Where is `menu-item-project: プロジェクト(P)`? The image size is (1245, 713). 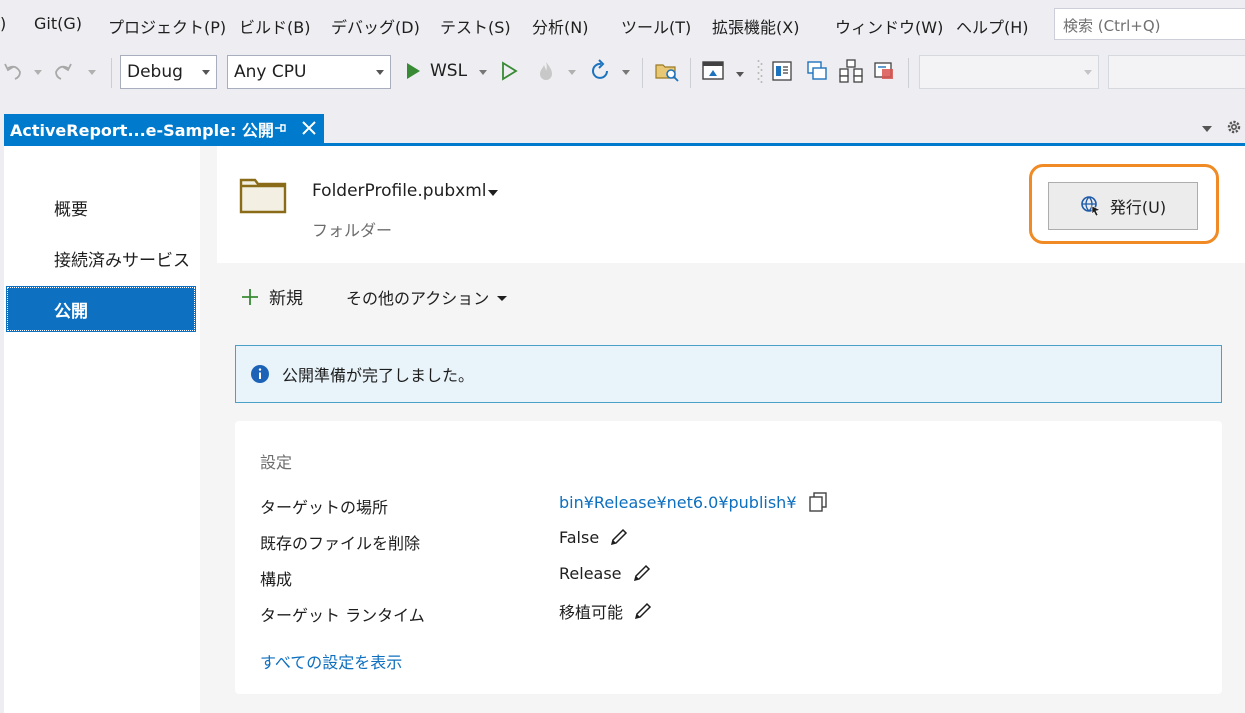
menu-item-project: プロジェクト(P) is located at coordinates (167, 26).